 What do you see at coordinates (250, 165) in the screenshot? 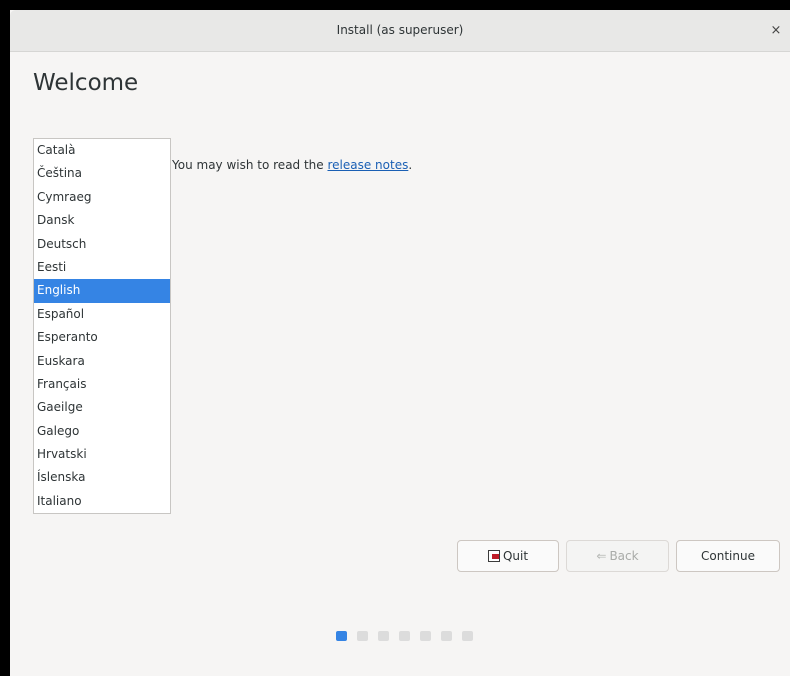
I see `release-notes-prefix: You may wish to read the` at bounding box center [250, 165].